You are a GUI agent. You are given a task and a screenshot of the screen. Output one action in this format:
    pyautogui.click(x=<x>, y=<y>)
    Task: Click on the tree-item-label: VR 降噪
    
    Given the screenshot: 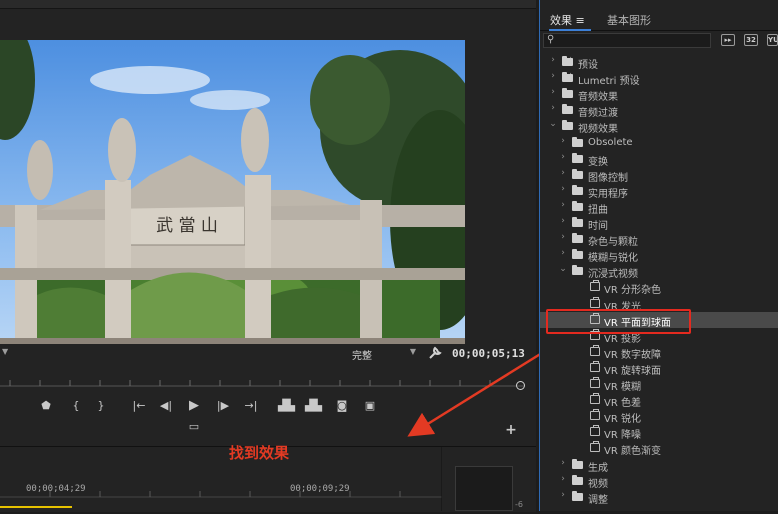 What is the action you would take?
    pyautogui.click(x=622, y=436)
    